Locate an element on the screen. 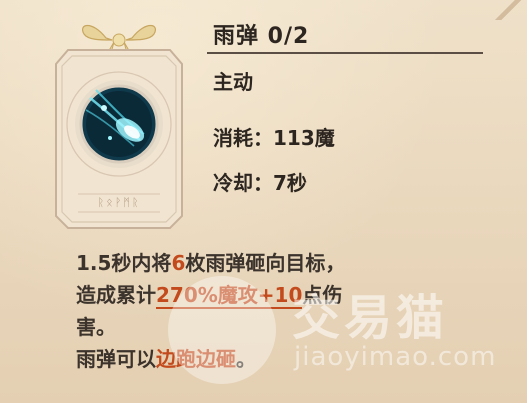 This screenshot has height=403, width=527. corner-decoration is located at coordinates (510, 10).